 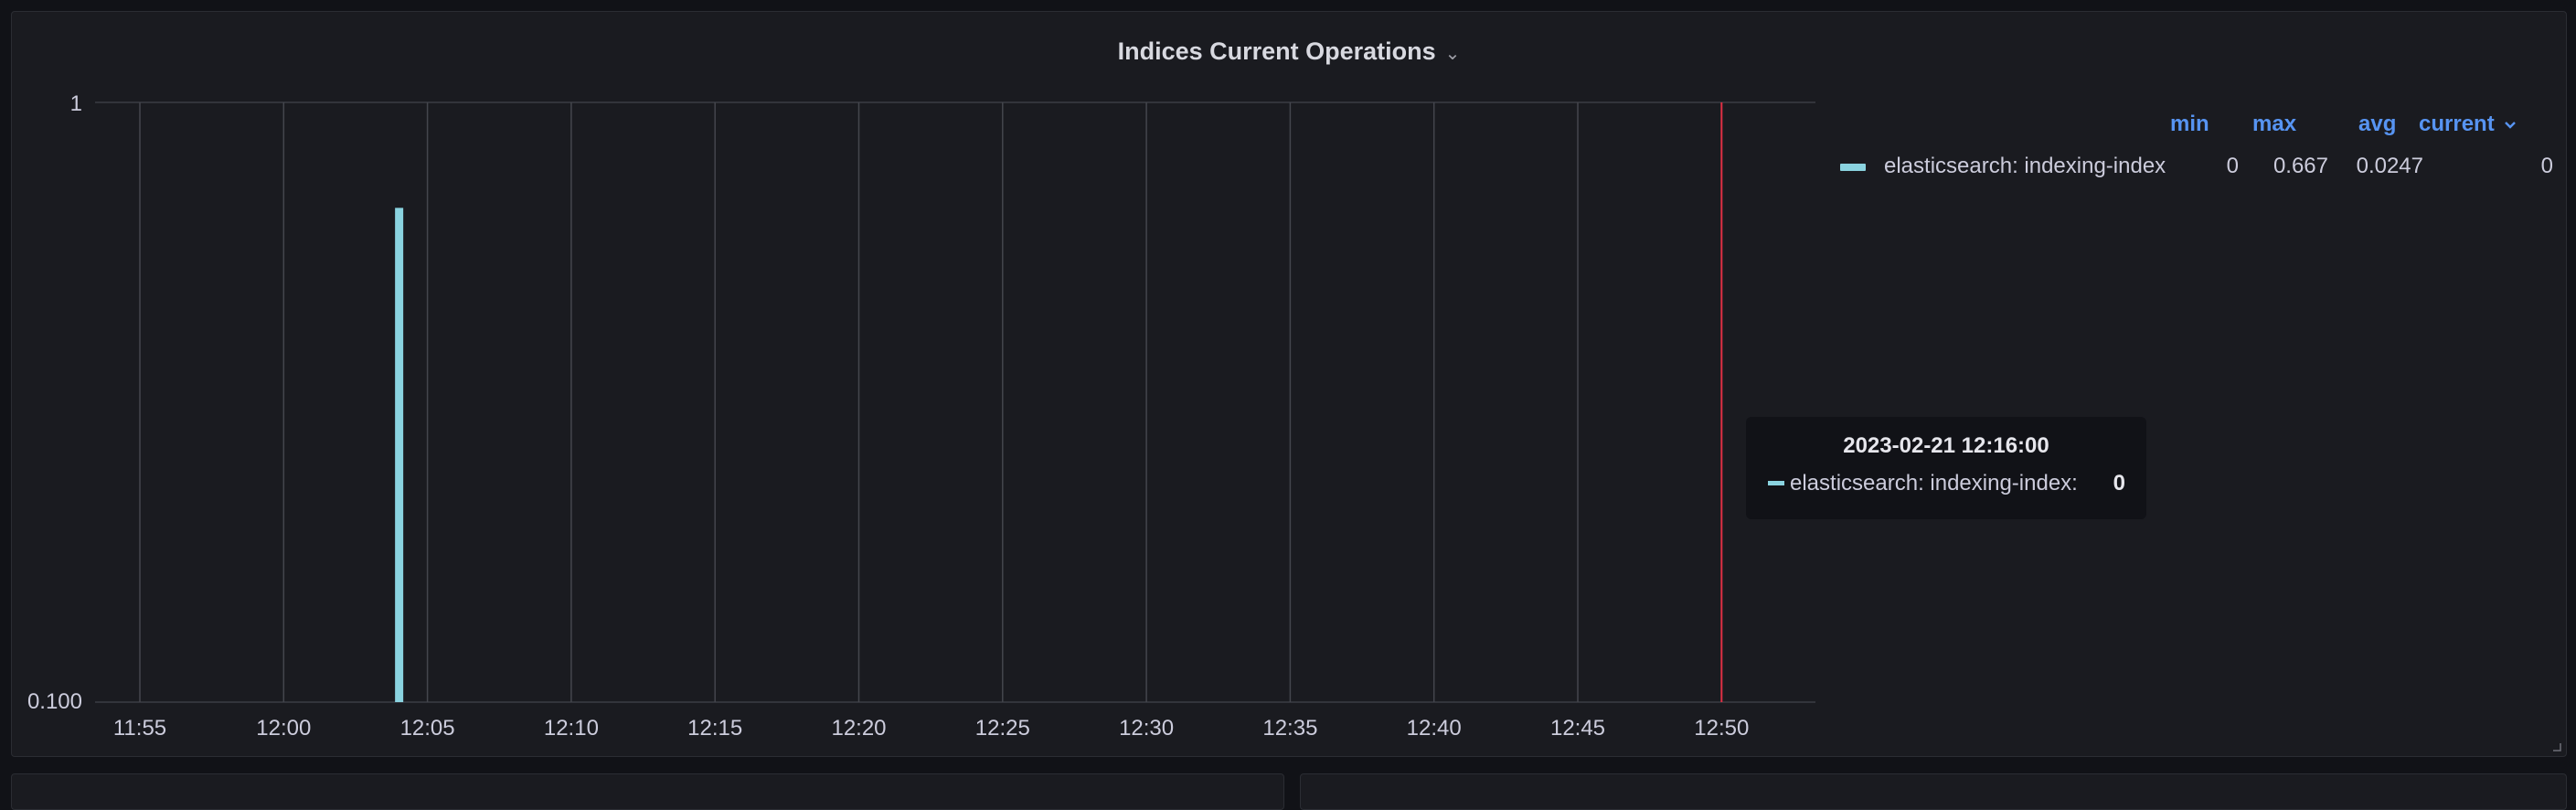 I want to click on tooltip-series-name: elasticsearch: indexing-index:, so click(x=1934, y=484).